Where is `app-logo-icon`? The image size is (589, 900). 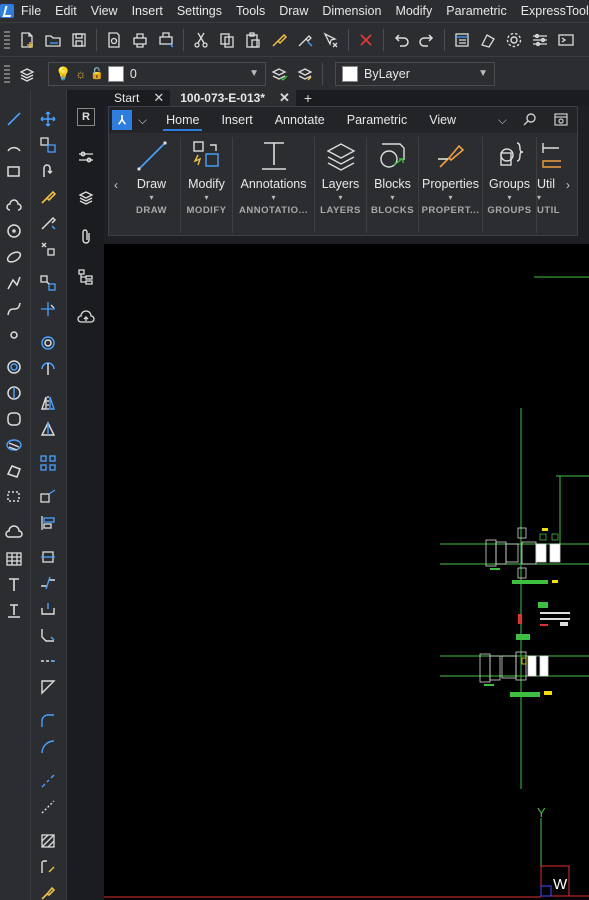
app-logo-icon is located at coordinates (7, 11).